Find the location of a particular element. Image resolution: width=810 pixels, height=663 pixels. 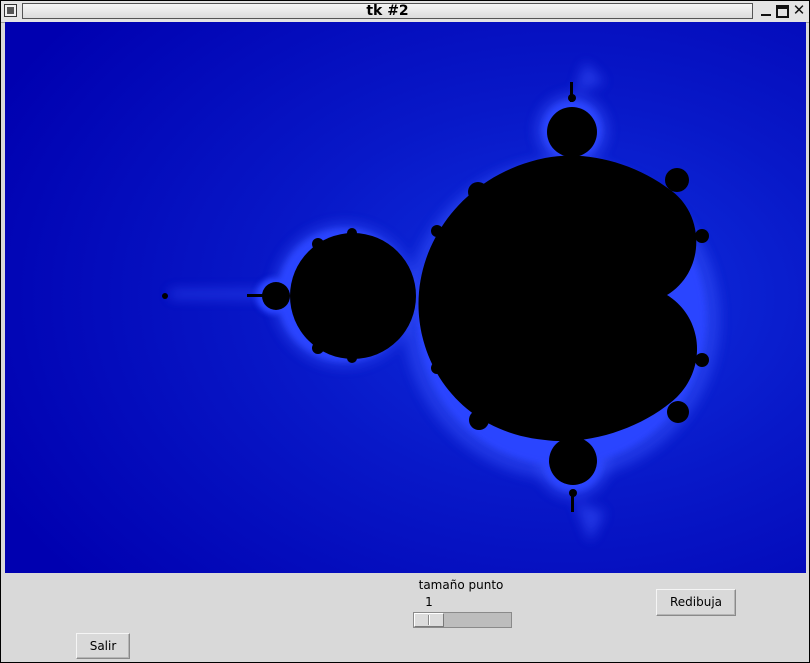

slider-thumb is located at coordinates (429, 620).